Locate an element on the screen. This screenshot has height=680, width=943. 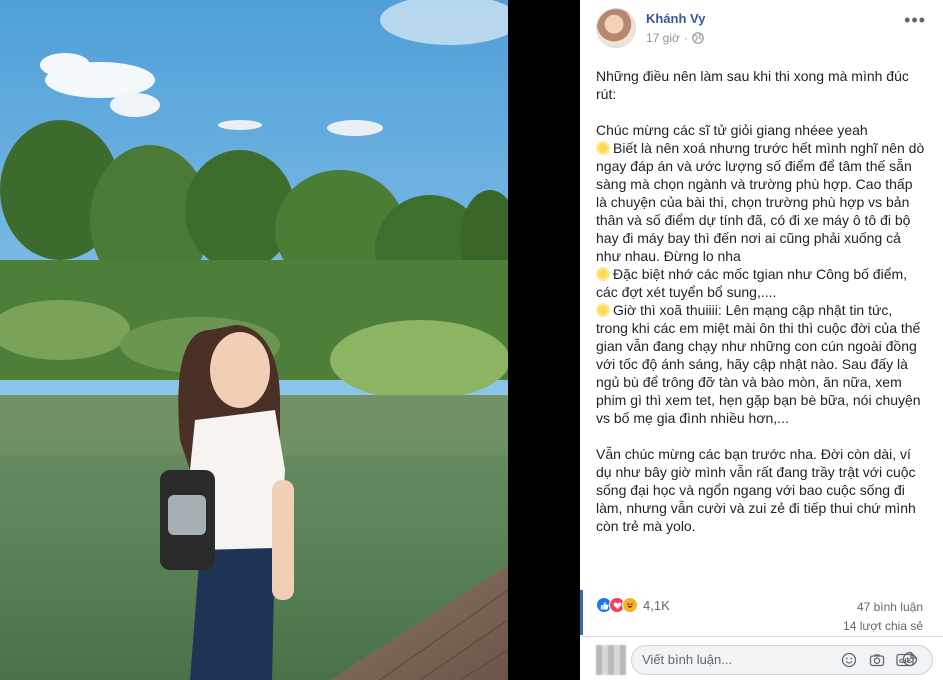
comment-composer: GIF is located at coordinates (761, 658).